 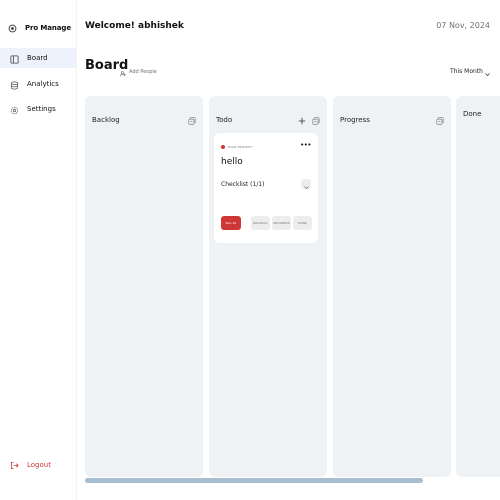 I want to click on sidebar-item-label: Settings, so click(x=41, y=109).